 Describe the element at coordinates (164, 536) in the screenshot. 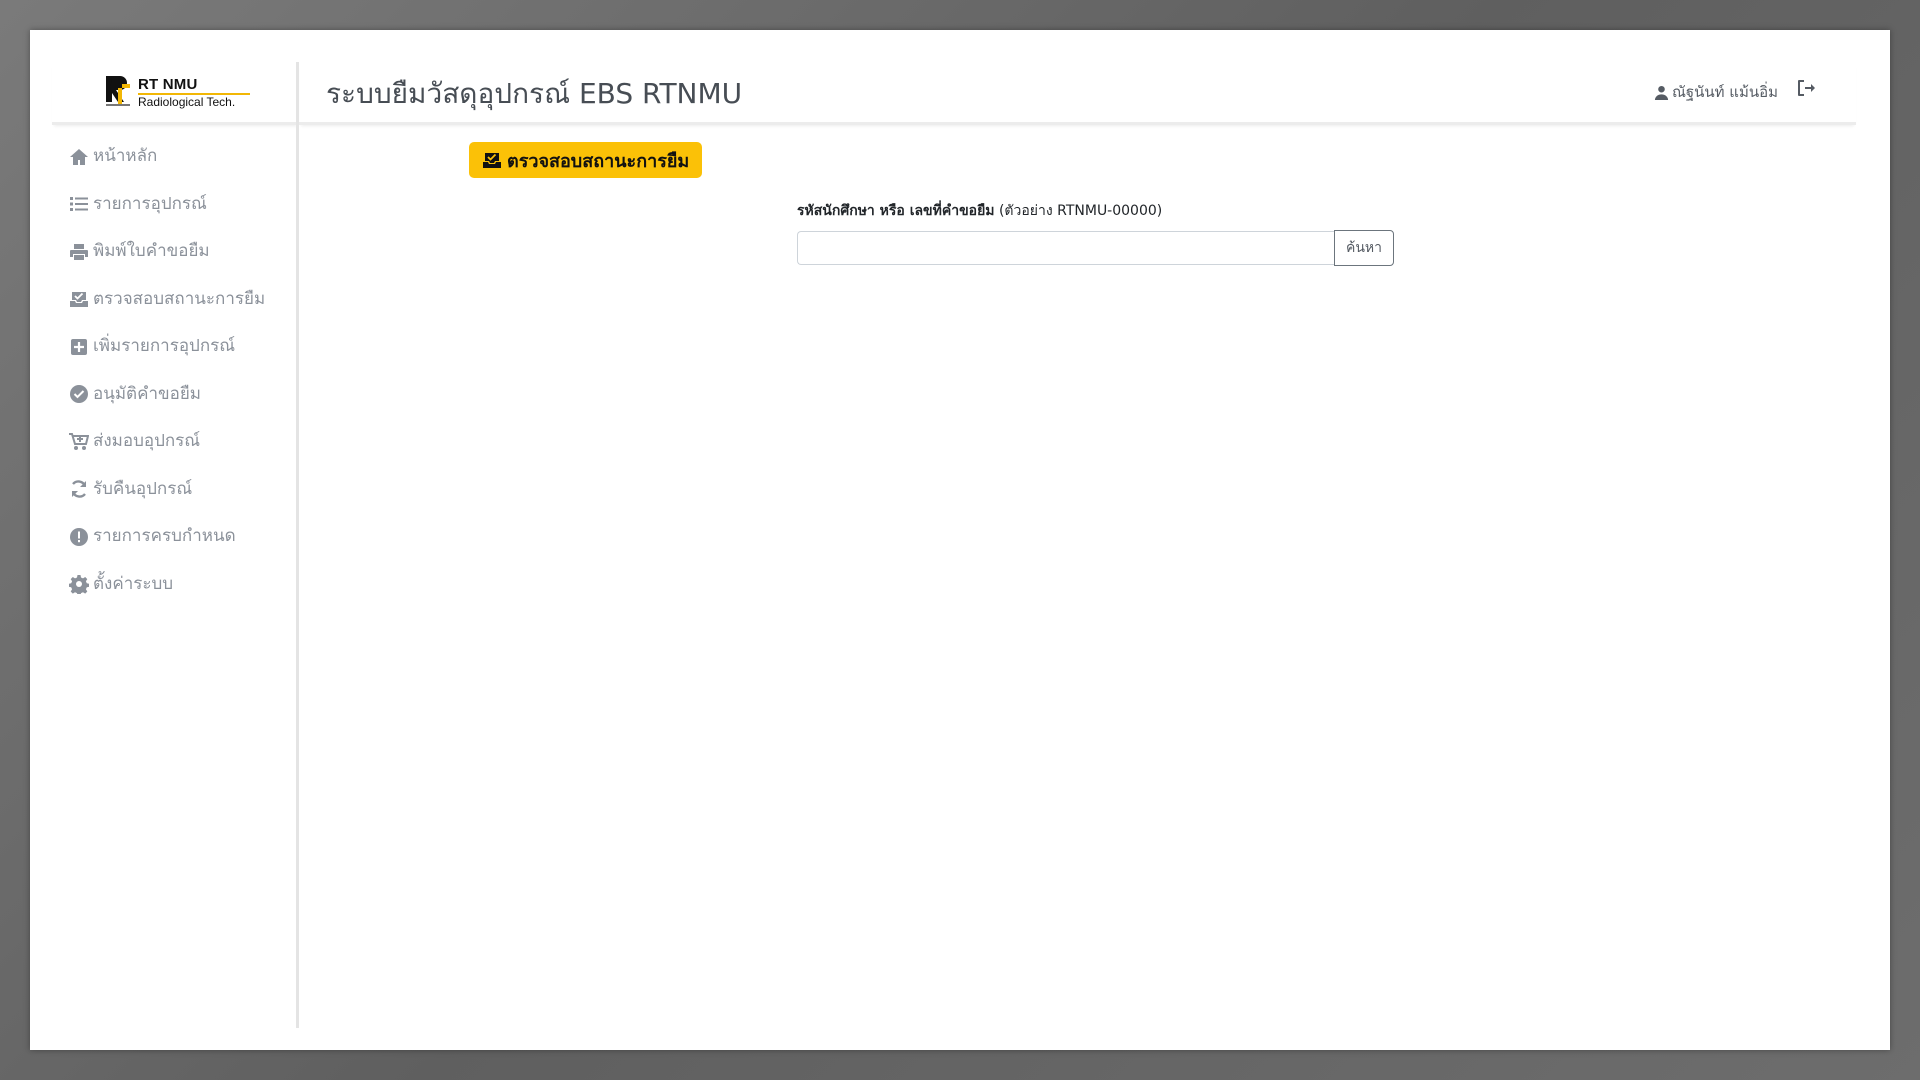

I see `sidebar-item-label: รายการครบกำหนด` at that location.